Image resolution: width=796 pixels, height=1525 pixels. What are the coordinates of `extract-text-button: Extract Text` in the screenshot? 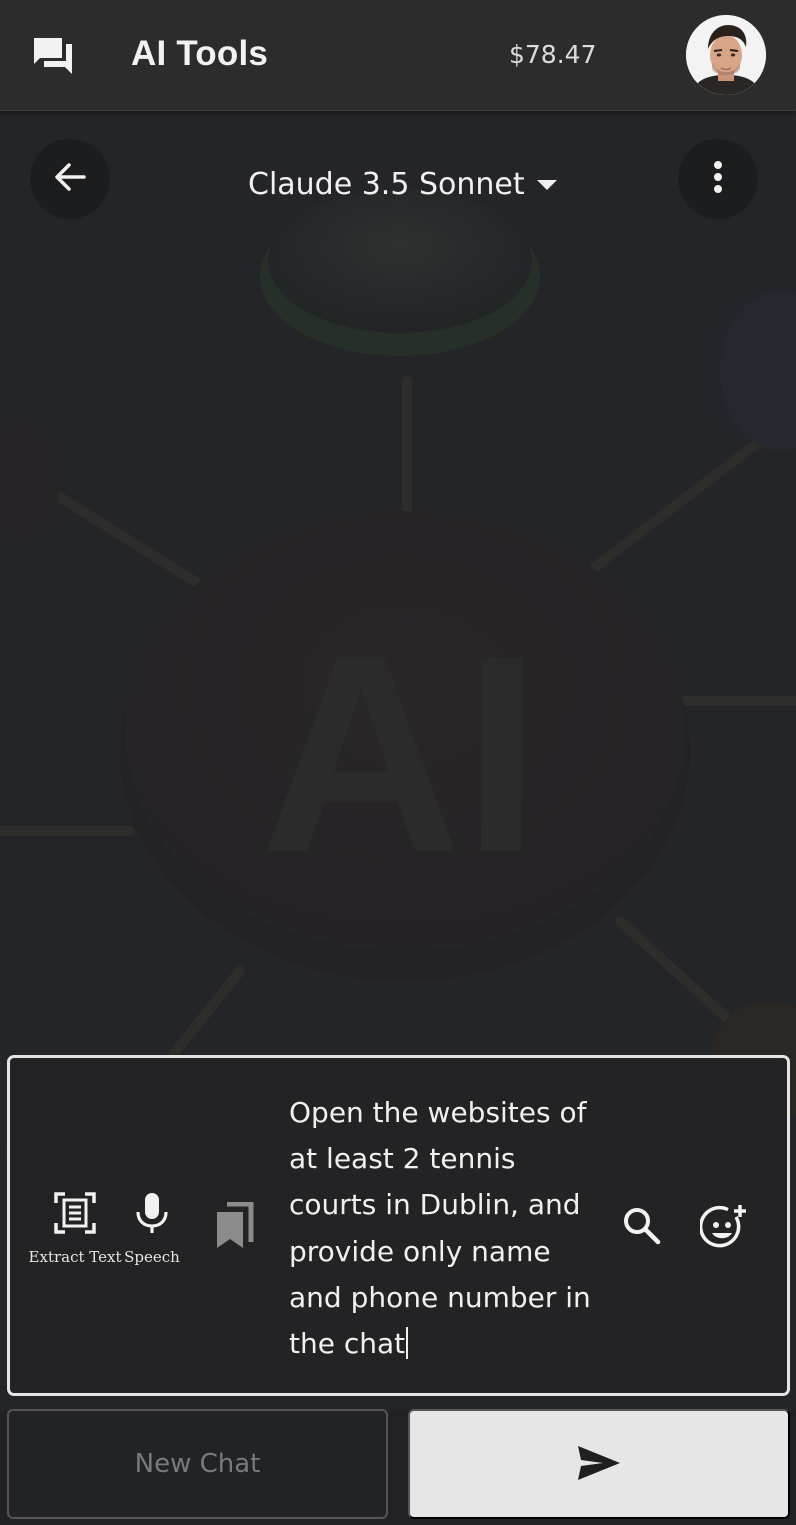 It's located at (75, 1228).